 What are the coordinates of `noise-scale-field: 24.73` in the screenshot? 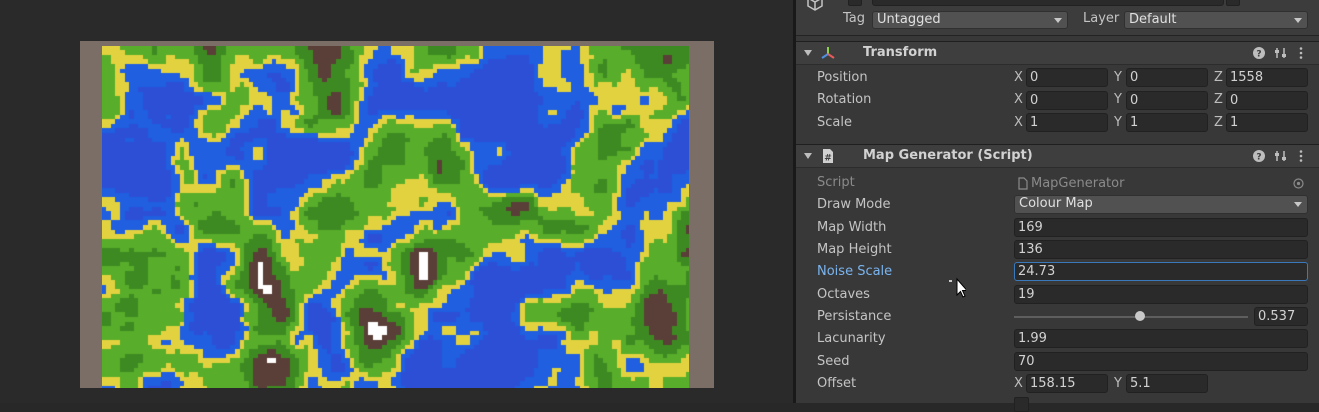 It's located at (1161, 271).